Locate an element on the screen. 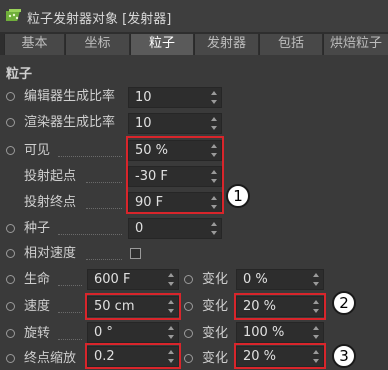  render-rate-field: 10 is located at coordinates (175, 123).